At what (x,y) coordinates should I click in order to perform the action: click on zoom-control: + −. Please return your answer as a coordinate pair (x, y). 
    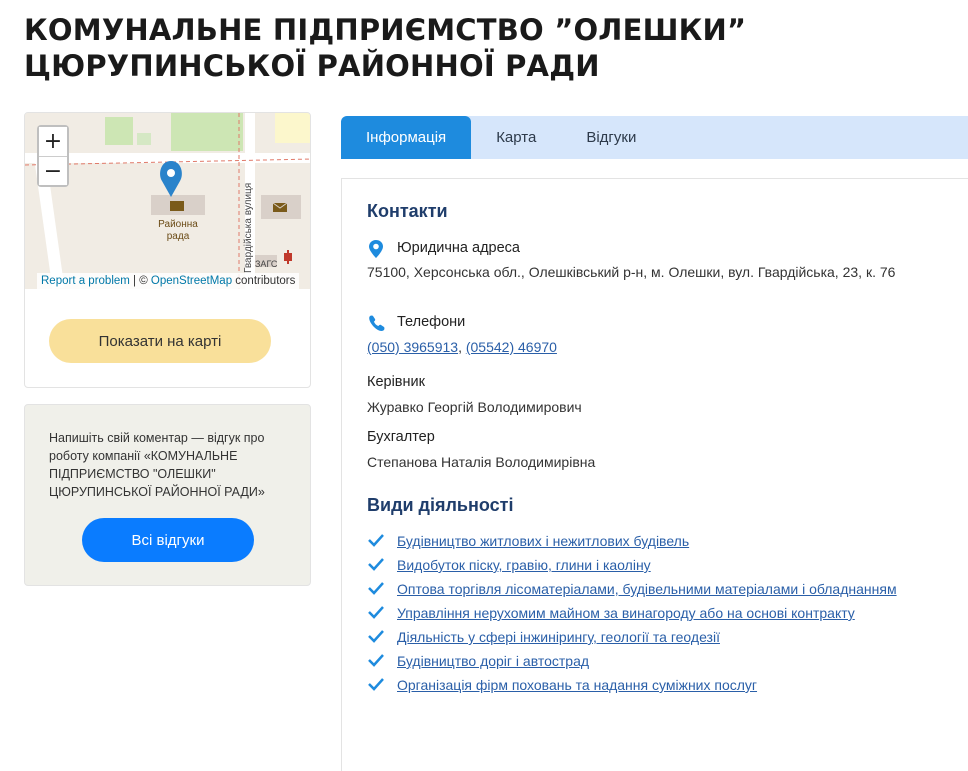
    Looking at the image, I should click on (53, 156).